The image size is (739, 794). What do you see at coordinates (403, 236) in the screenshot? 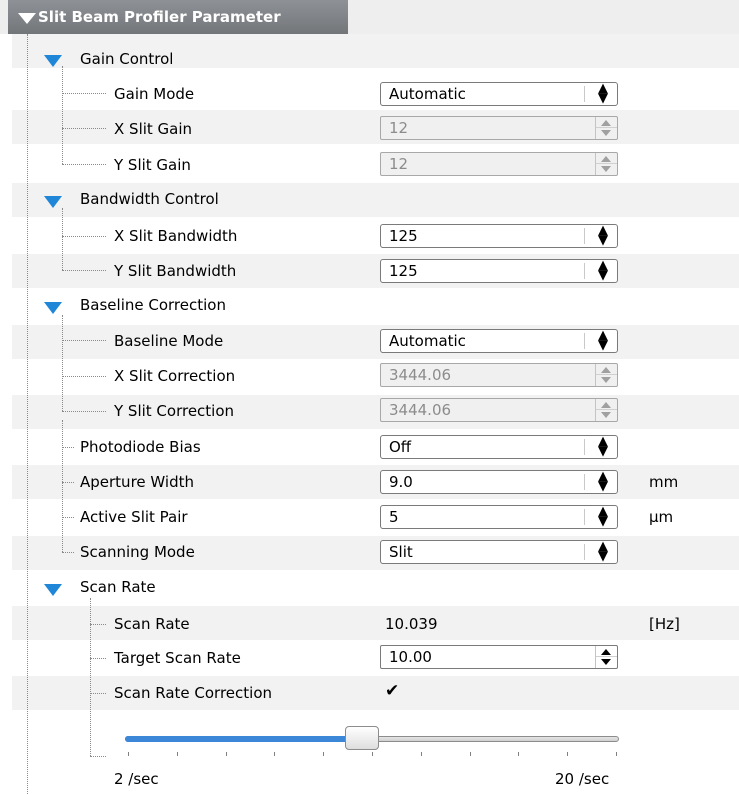
I see `x-slit-bandwidth-value: 125` at bounding box center [403, 236].